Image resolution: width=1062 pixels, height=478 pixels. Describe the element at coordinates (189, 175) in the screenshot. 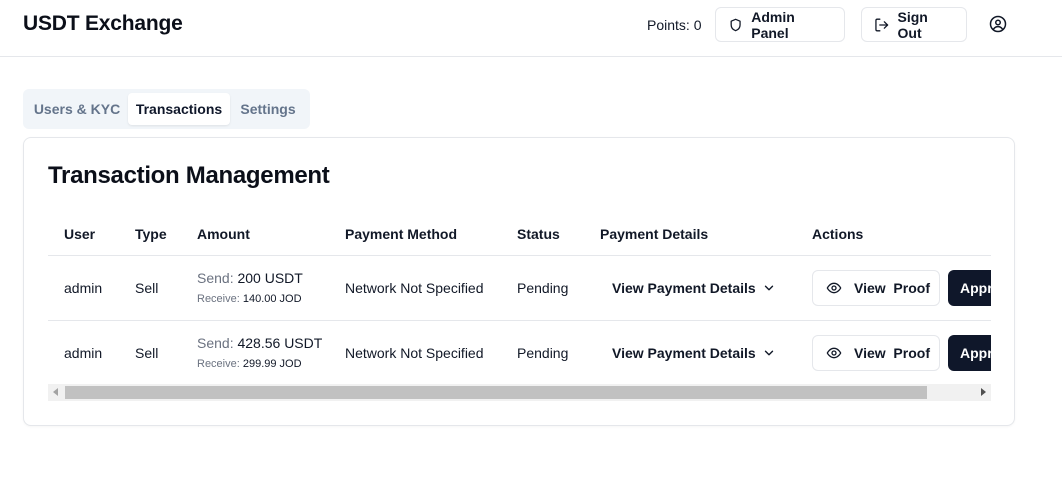

I see `card-title: Transaction Management` at that location.